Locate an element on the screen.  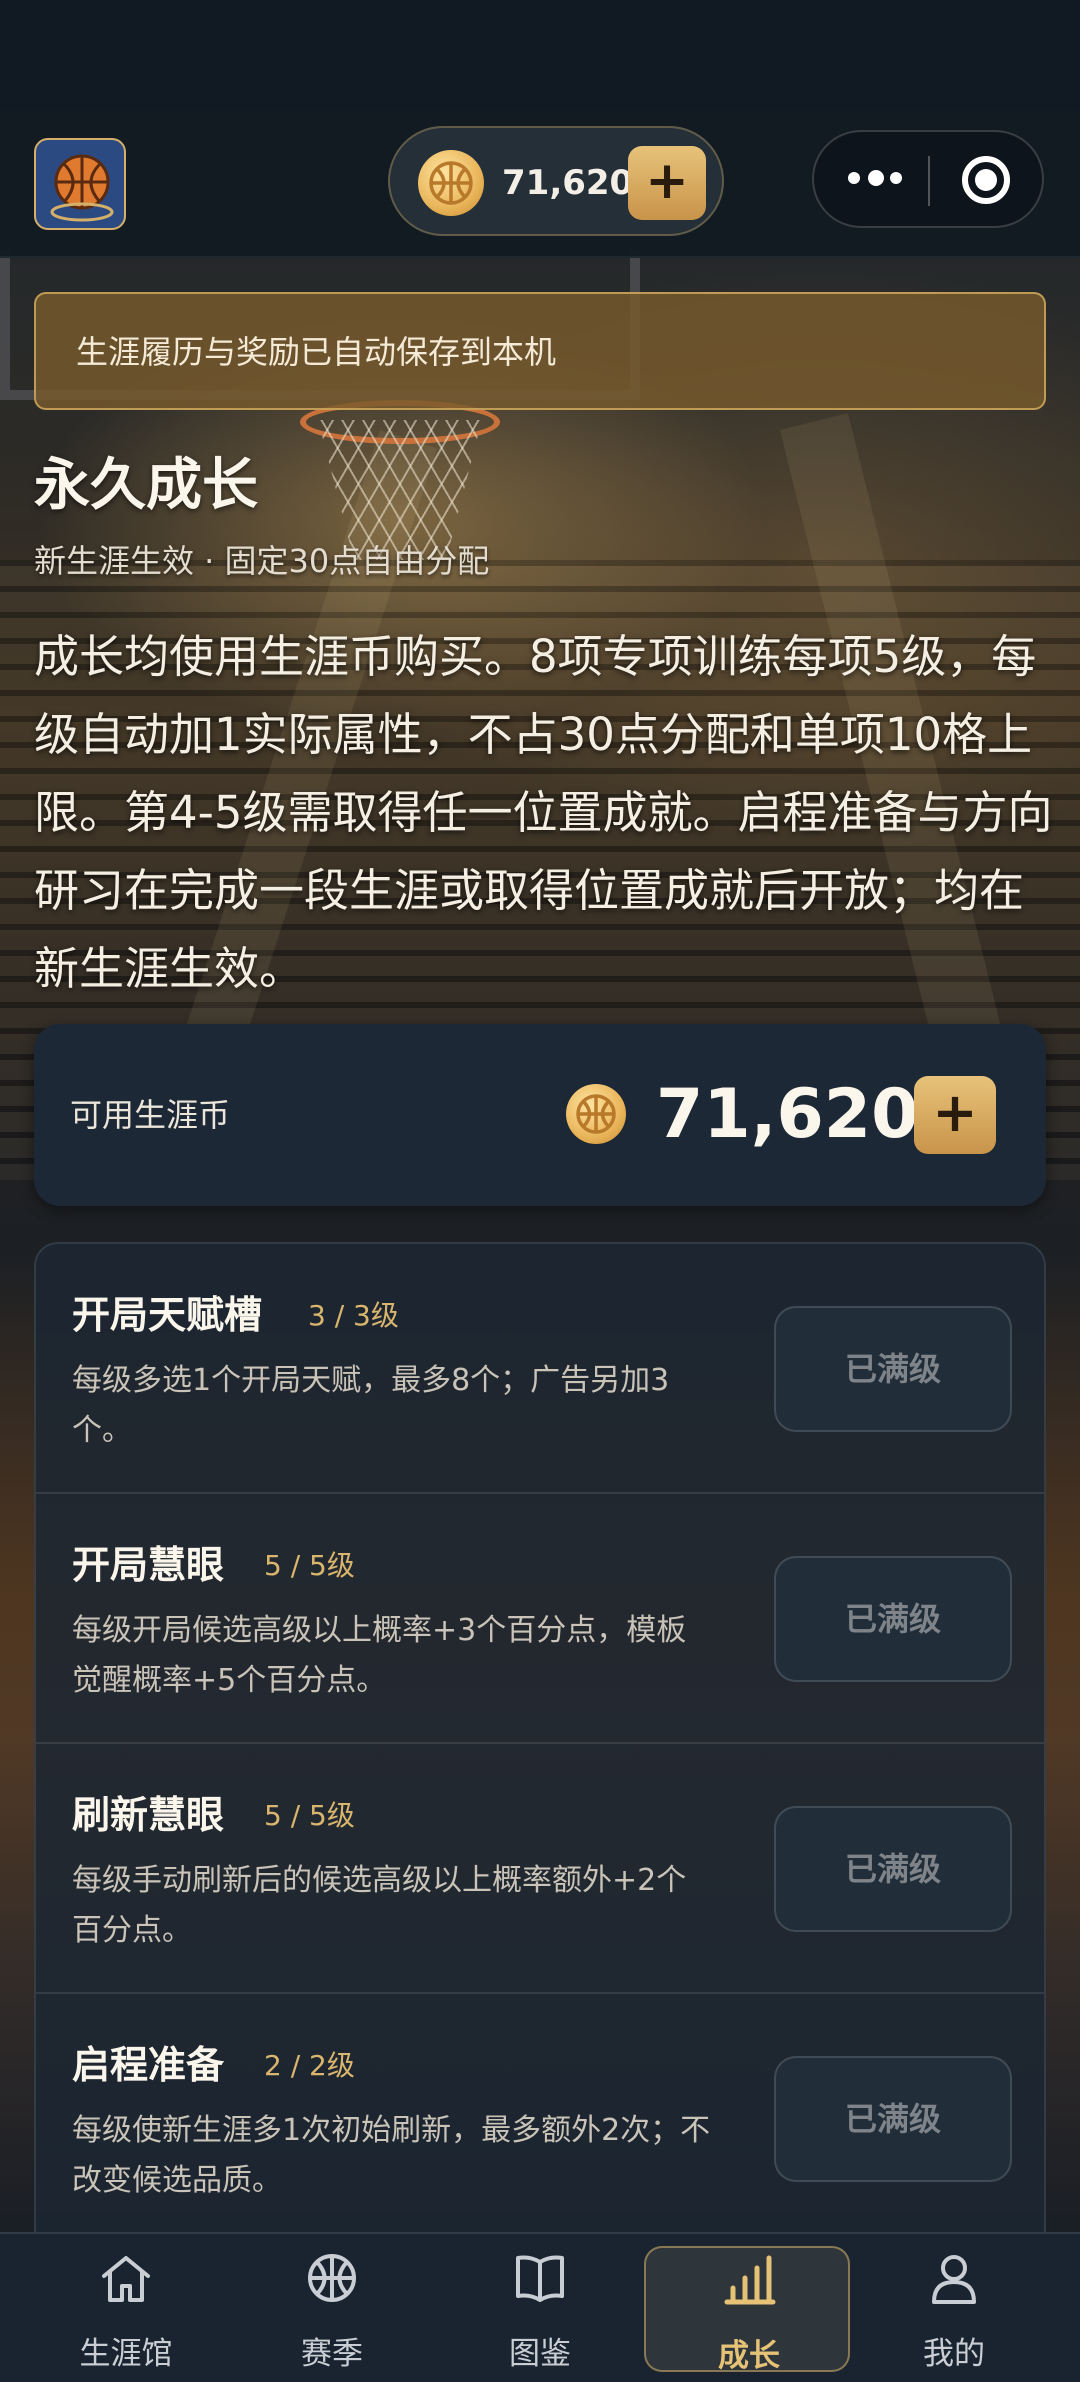
nav-item-growth: 成长 is located at coordinates (747, 2310).